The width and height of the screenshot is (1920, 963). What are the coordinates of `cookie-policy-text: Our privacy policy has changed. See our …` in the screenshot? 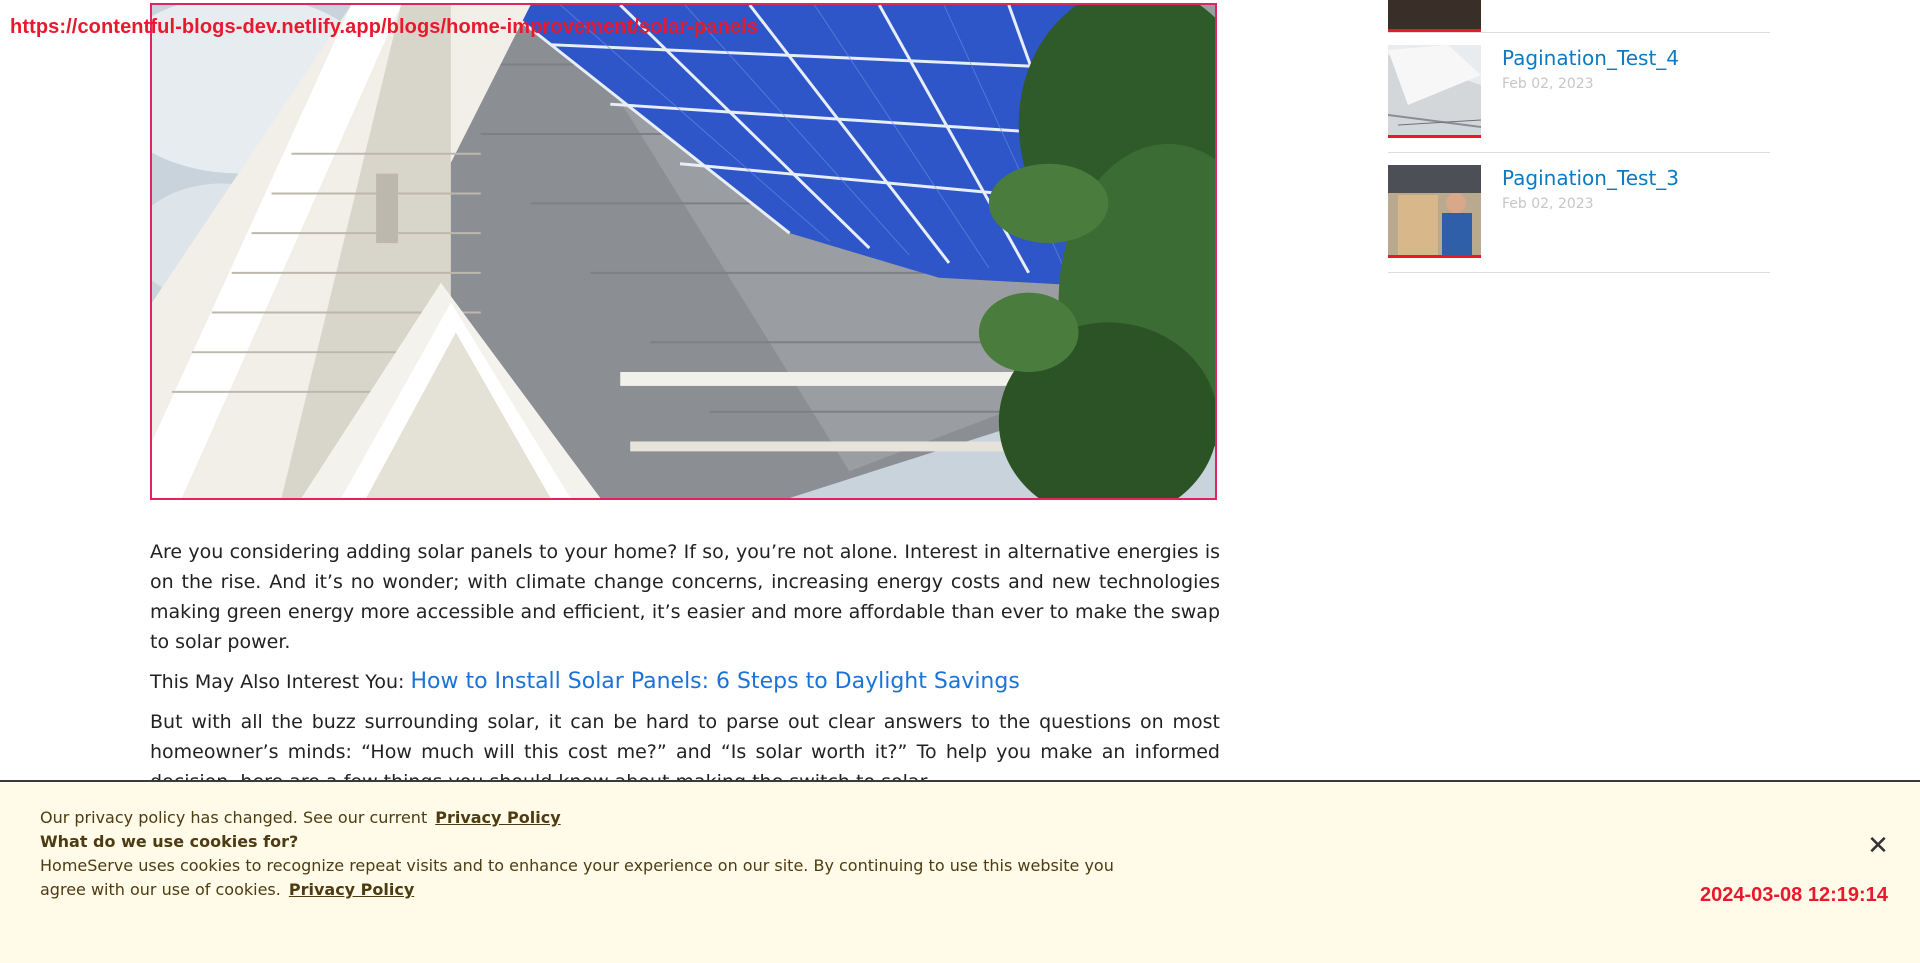 It's located at (234, 817).